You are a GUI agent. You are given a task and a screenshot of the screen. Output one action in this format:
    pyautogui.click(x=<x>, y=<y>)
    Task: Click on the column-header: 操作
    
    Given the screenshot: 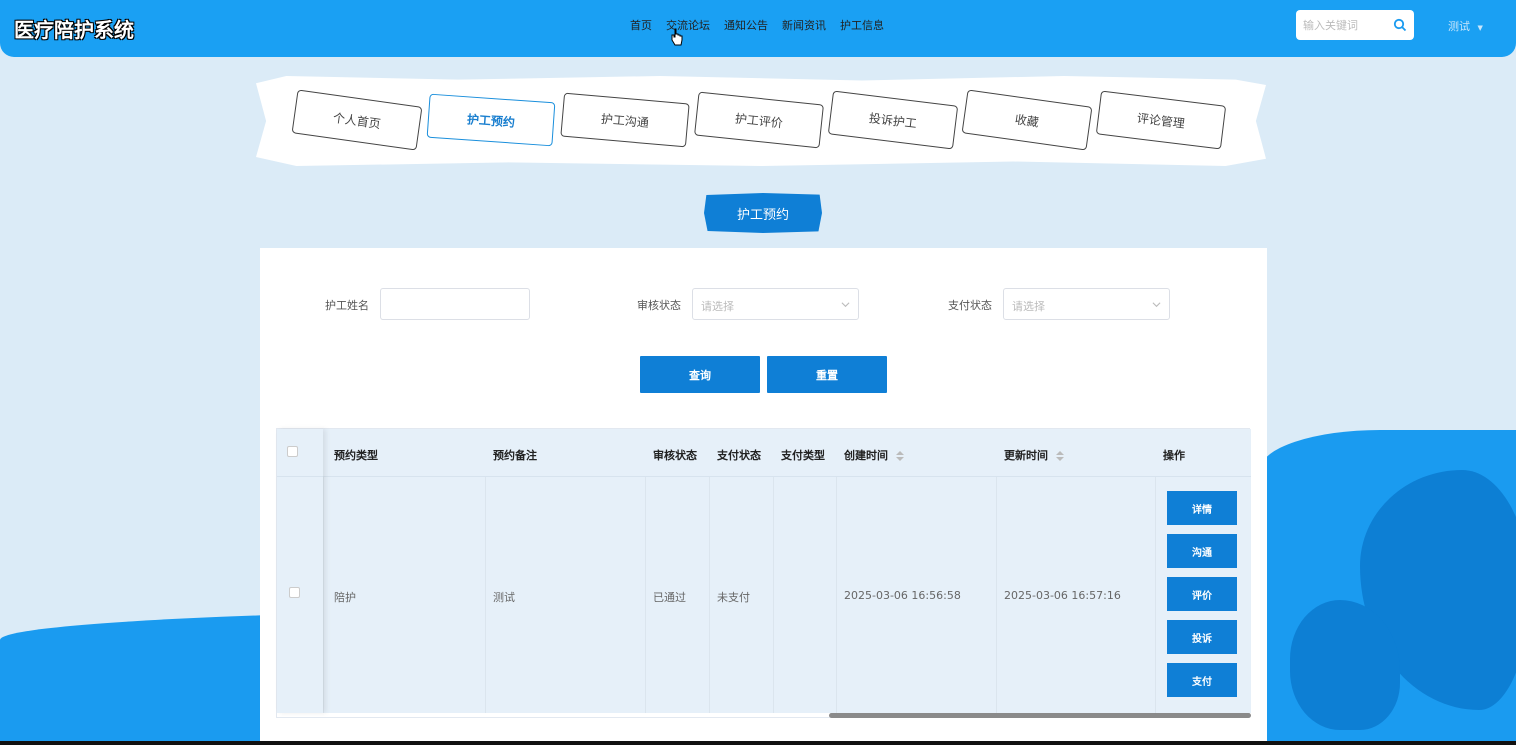 What is the action you would take?
    pyautogui.click(x=1174, y=455)
    